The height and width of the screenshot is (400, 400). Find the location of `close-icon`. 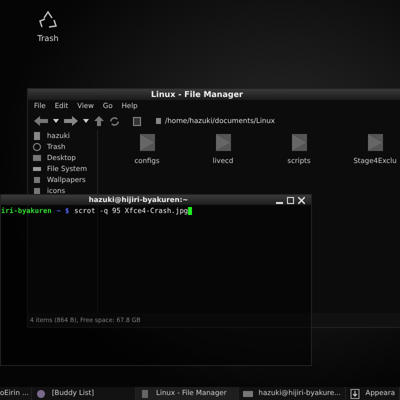

close-icon is located at coordinates (301, 200).